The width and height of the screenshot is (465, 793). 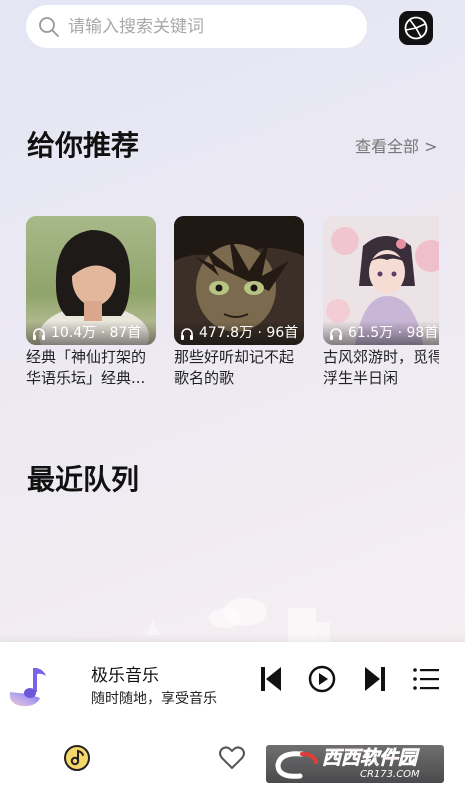 I want to click on skip-next-icon, so click(x=375, y=679).